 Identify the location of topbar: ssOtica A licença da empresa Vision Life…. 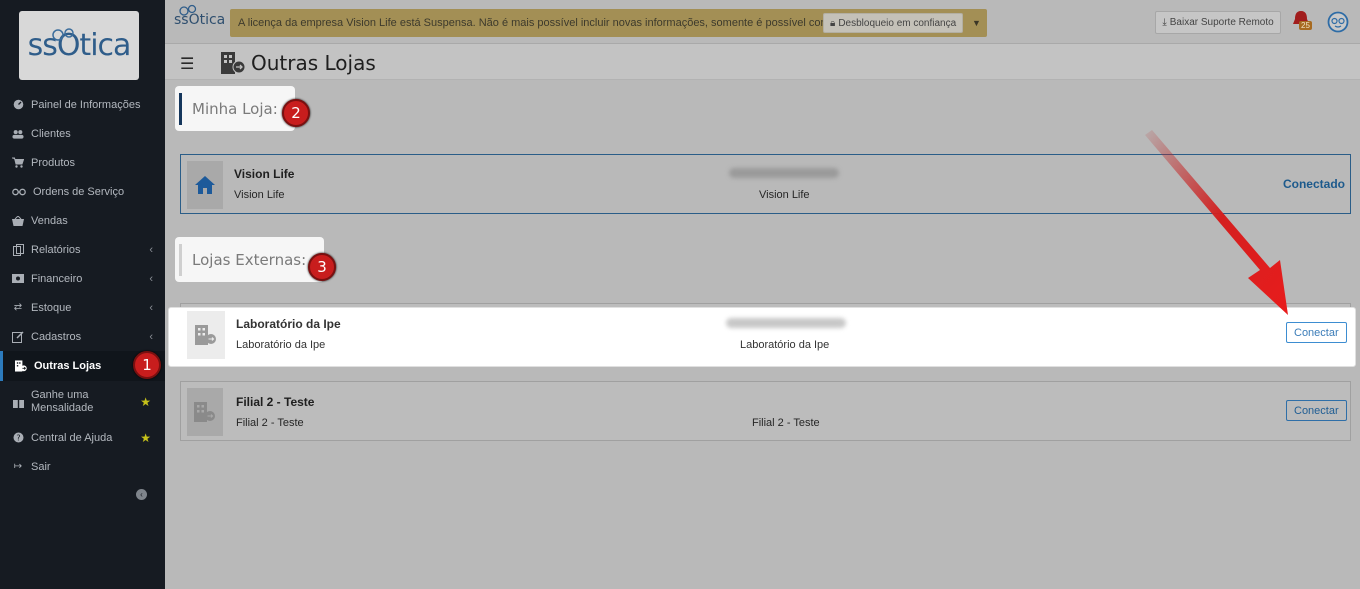
(762, 22).